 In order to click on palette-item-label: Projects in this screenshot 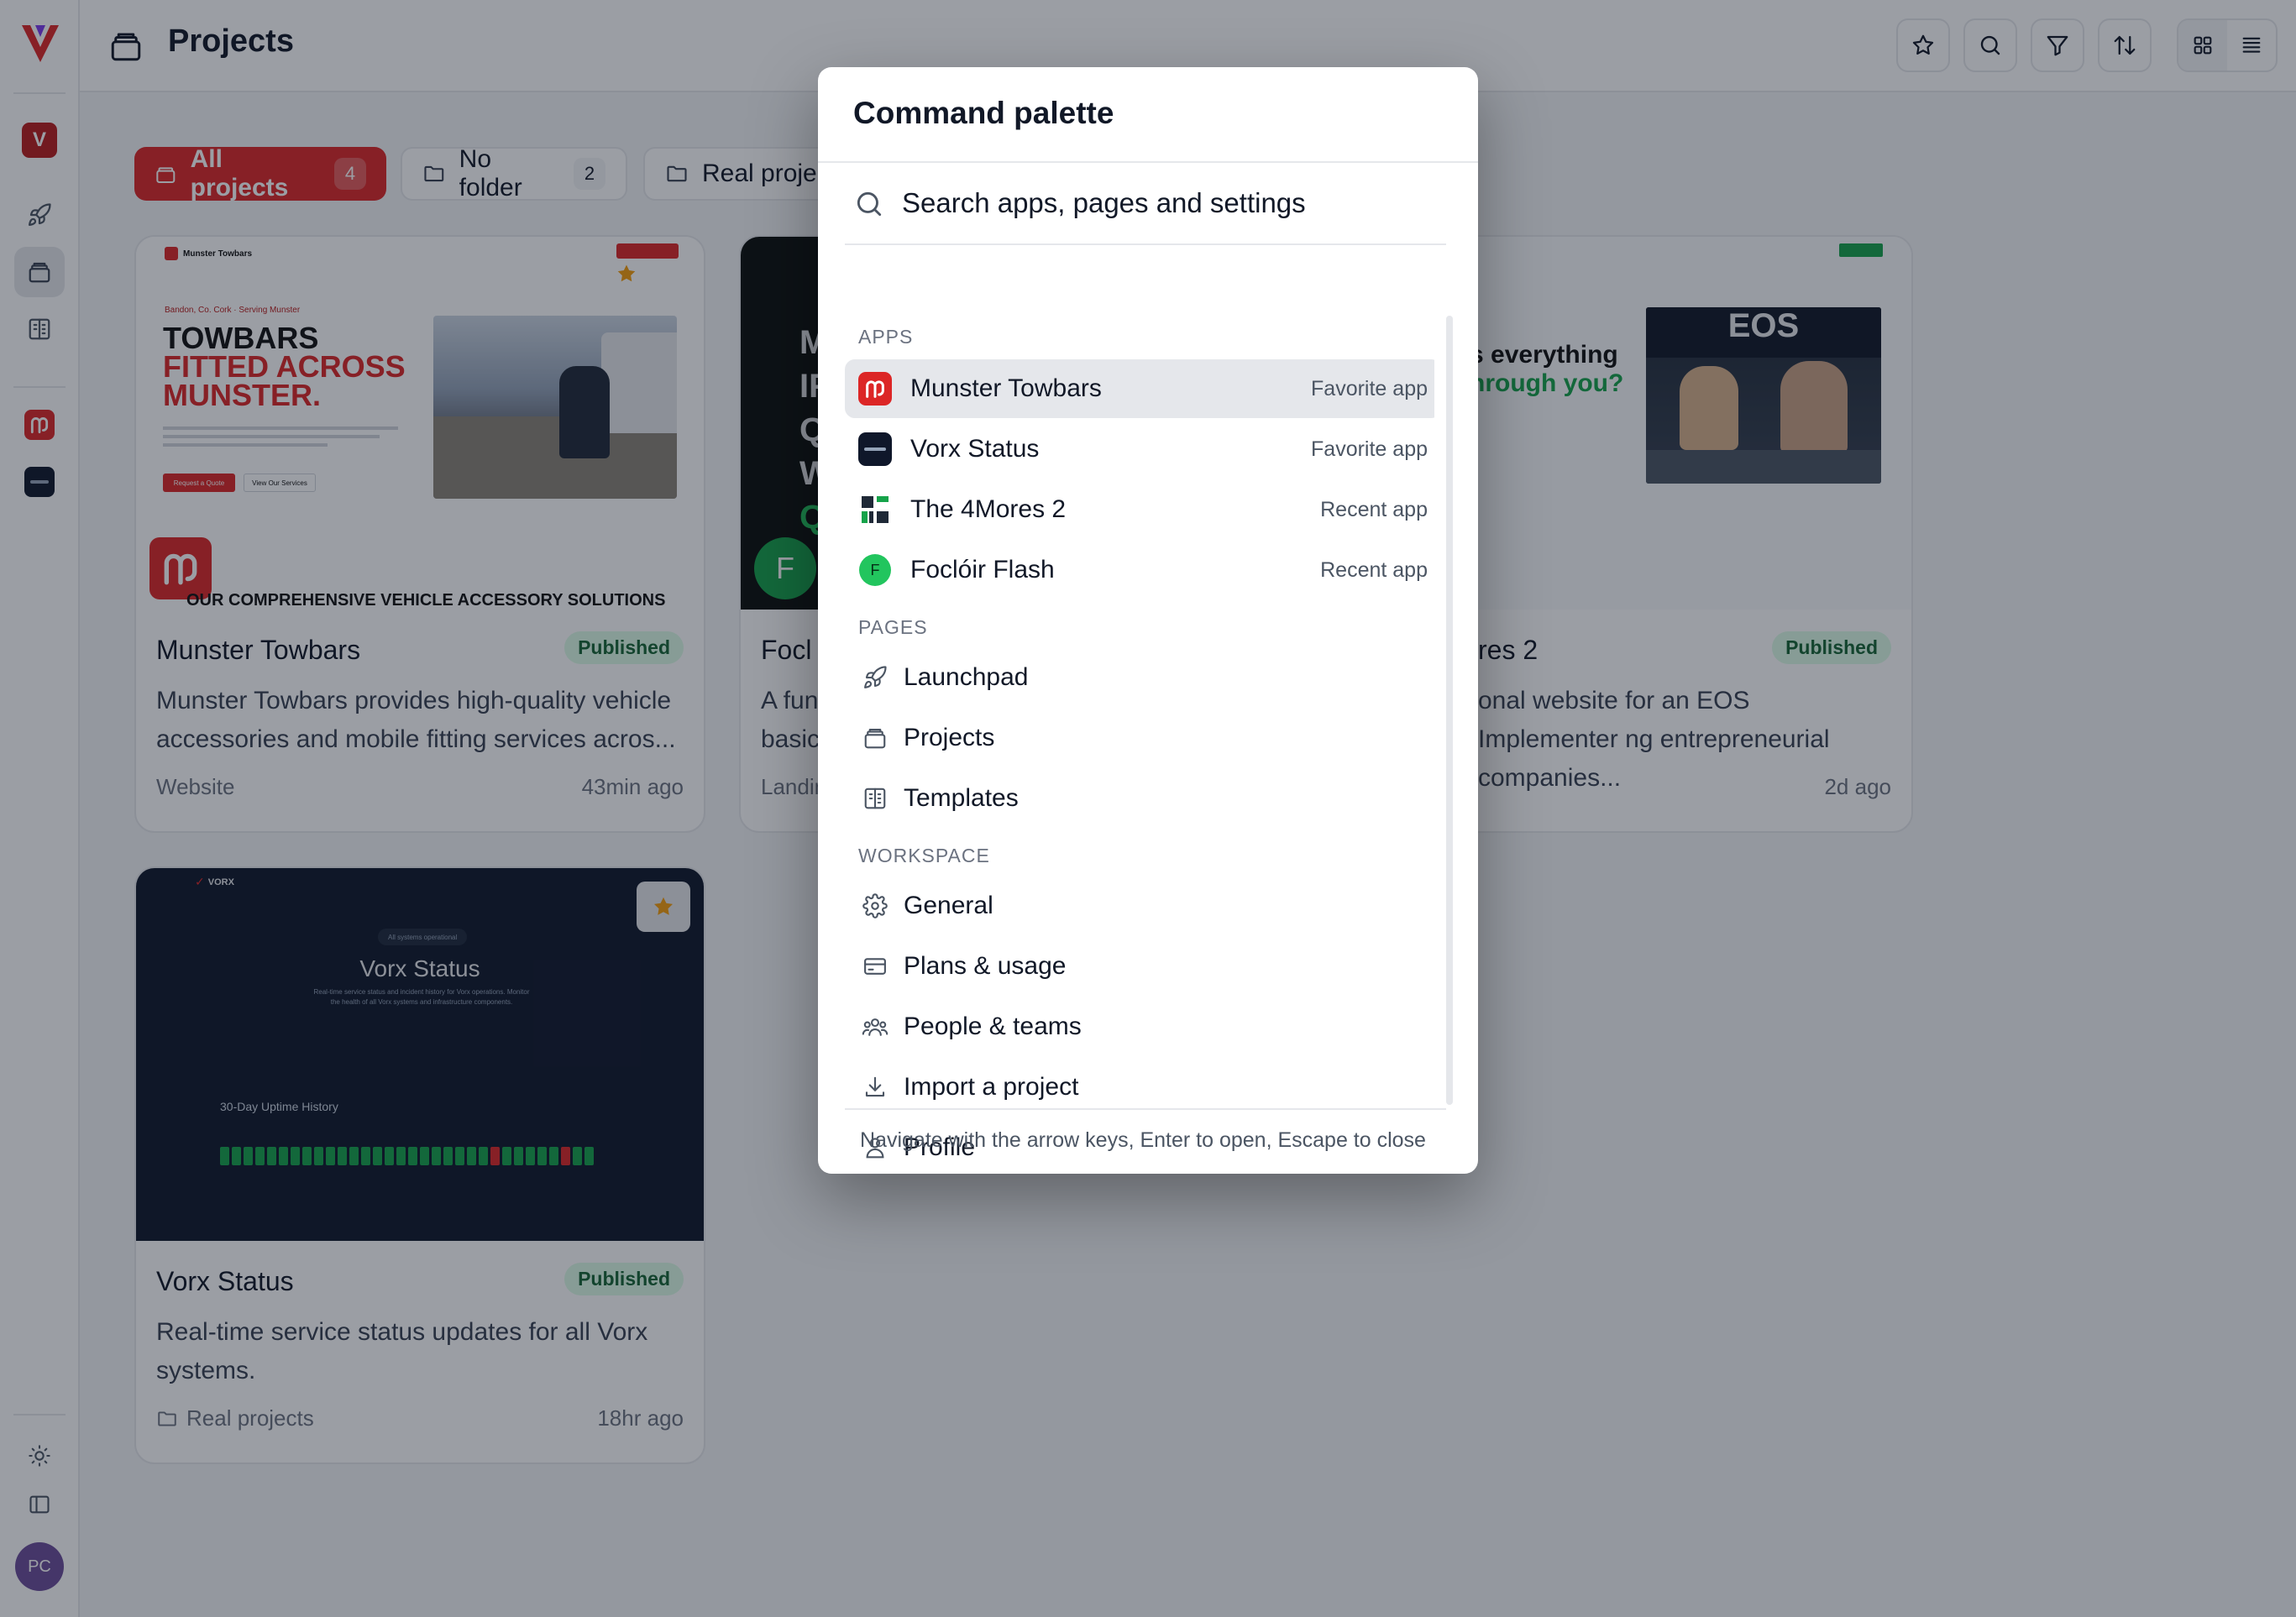, I will do `click(950, 737)`.